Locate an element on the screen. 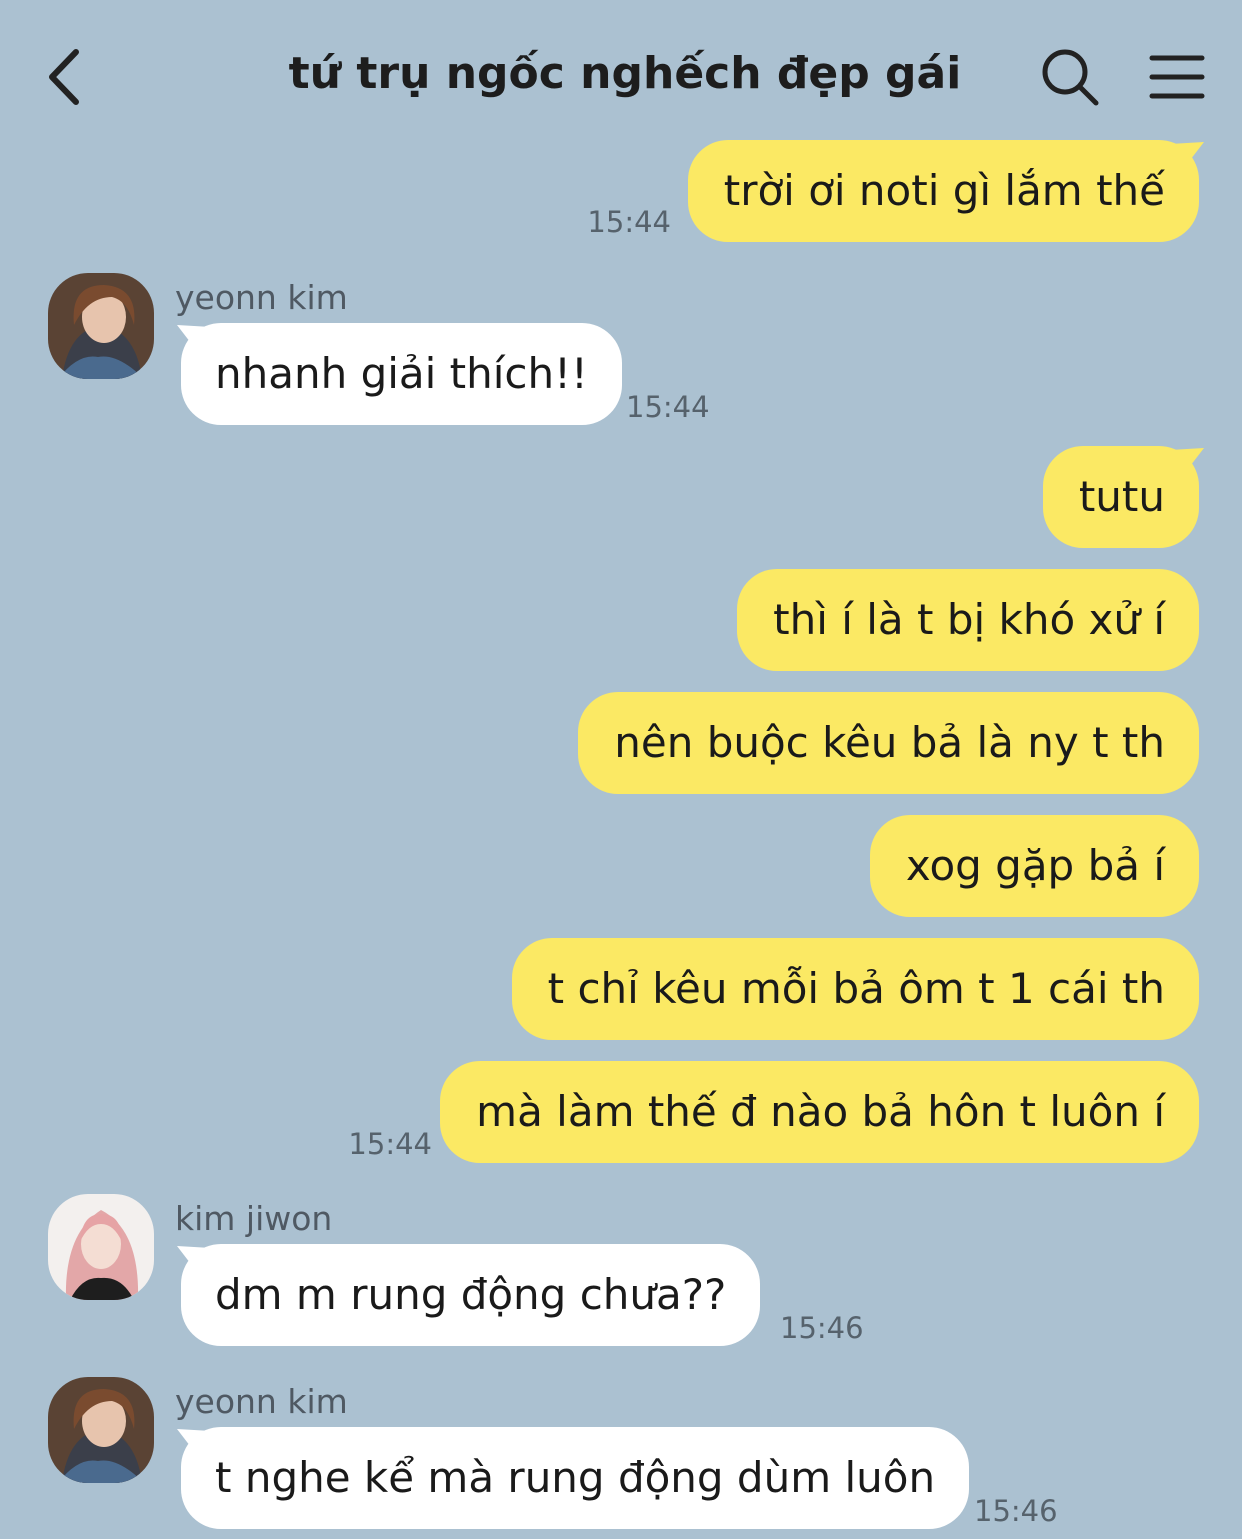  sender-name: kim jiwon is located at coordinates (254, 1218).